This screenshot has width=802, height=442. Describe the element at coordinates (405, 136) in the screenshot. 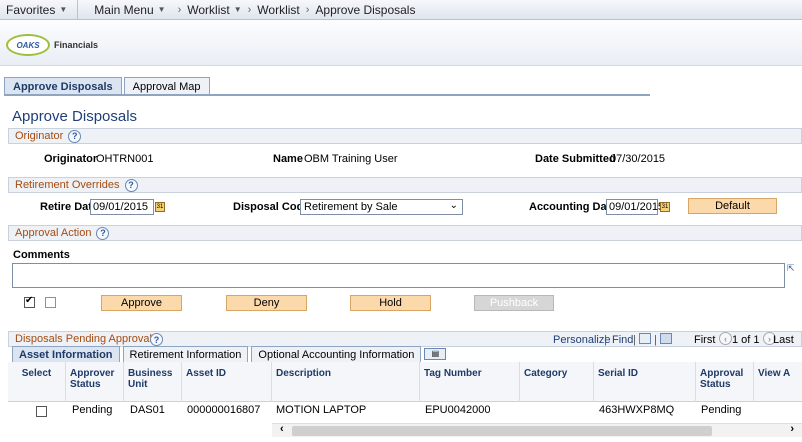

I see `originator-section-header: Originator ?` at that location.